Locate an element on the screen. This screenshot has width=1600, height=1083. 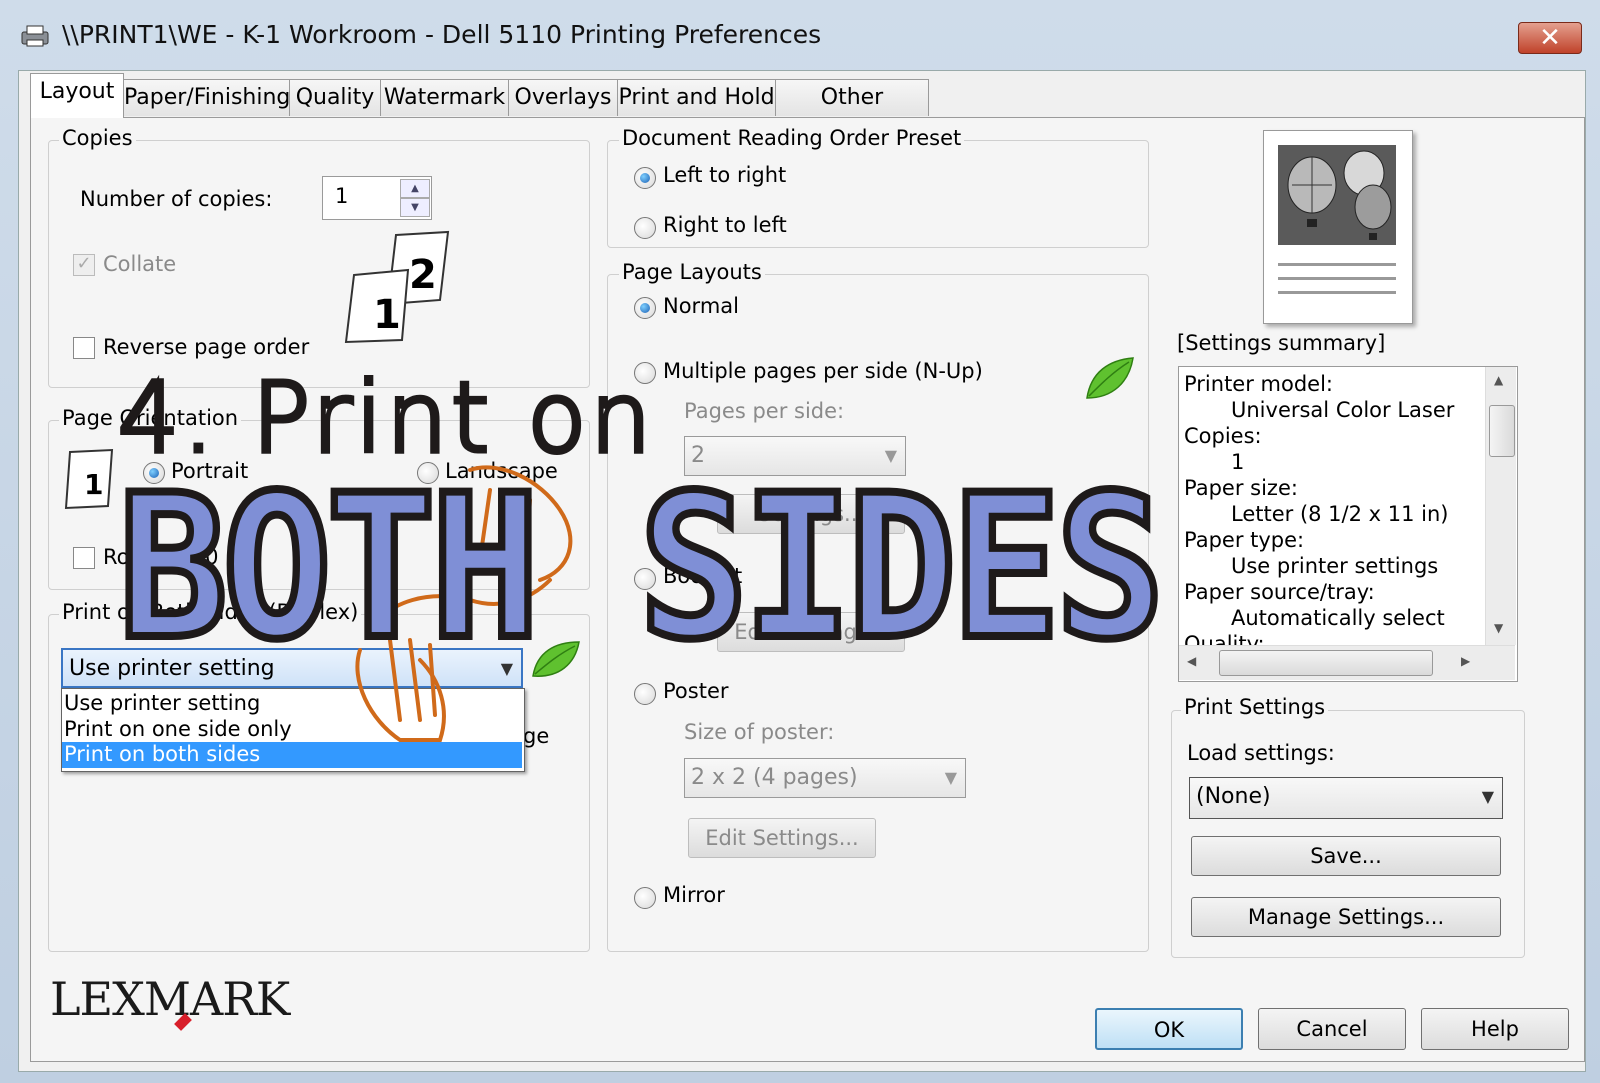
page-preview is located at coordinates (1338, 227).